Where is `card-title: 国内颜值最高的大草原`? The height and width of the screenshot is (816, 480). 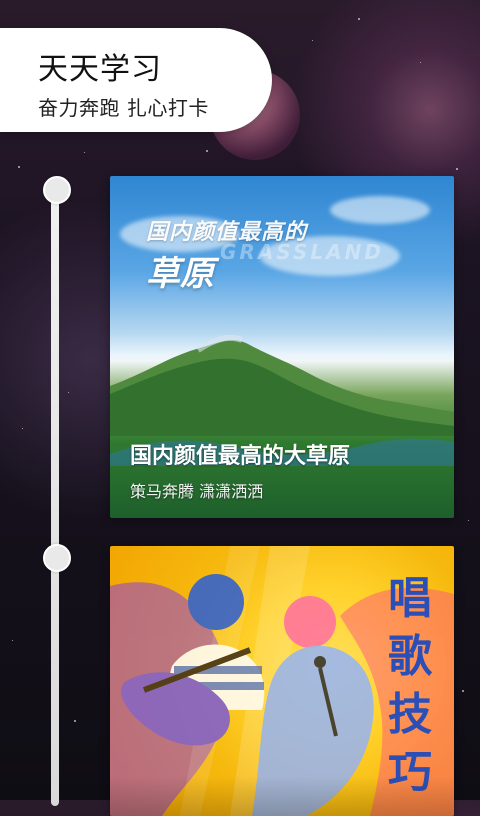
card-title: 国内颜值最高的大草原 is located at coordinates (240, 456).